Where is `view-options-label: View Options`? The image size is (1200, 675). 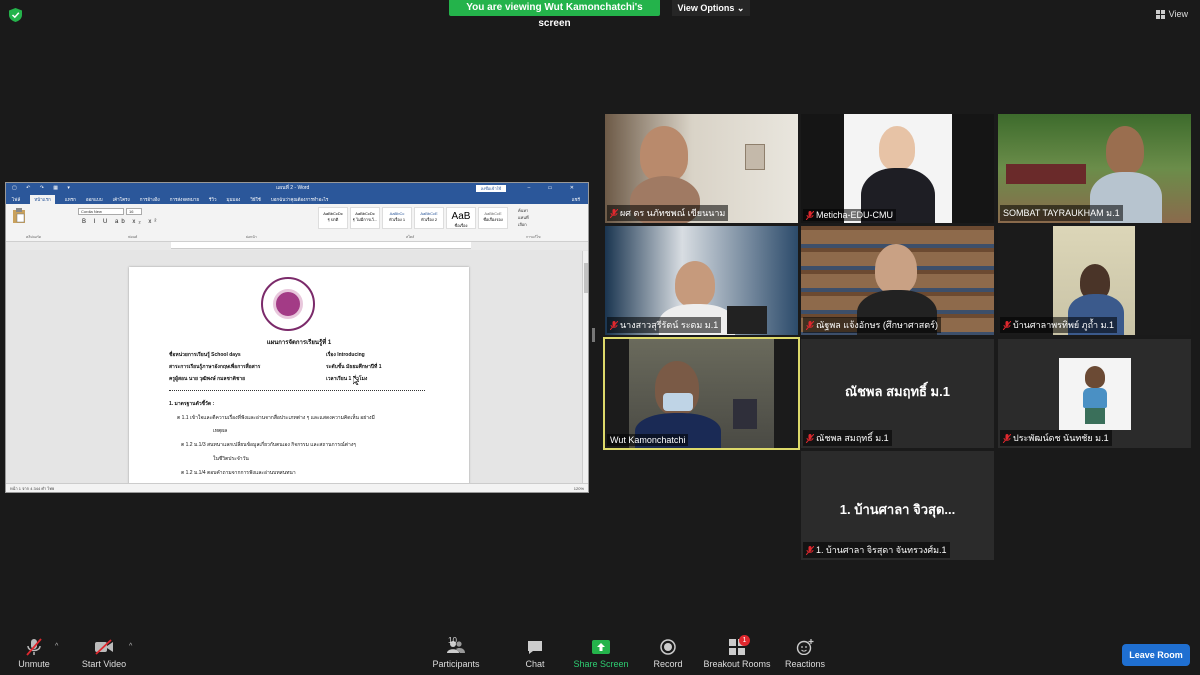
view-options-label: View Options is located at coordinates (706, 8).